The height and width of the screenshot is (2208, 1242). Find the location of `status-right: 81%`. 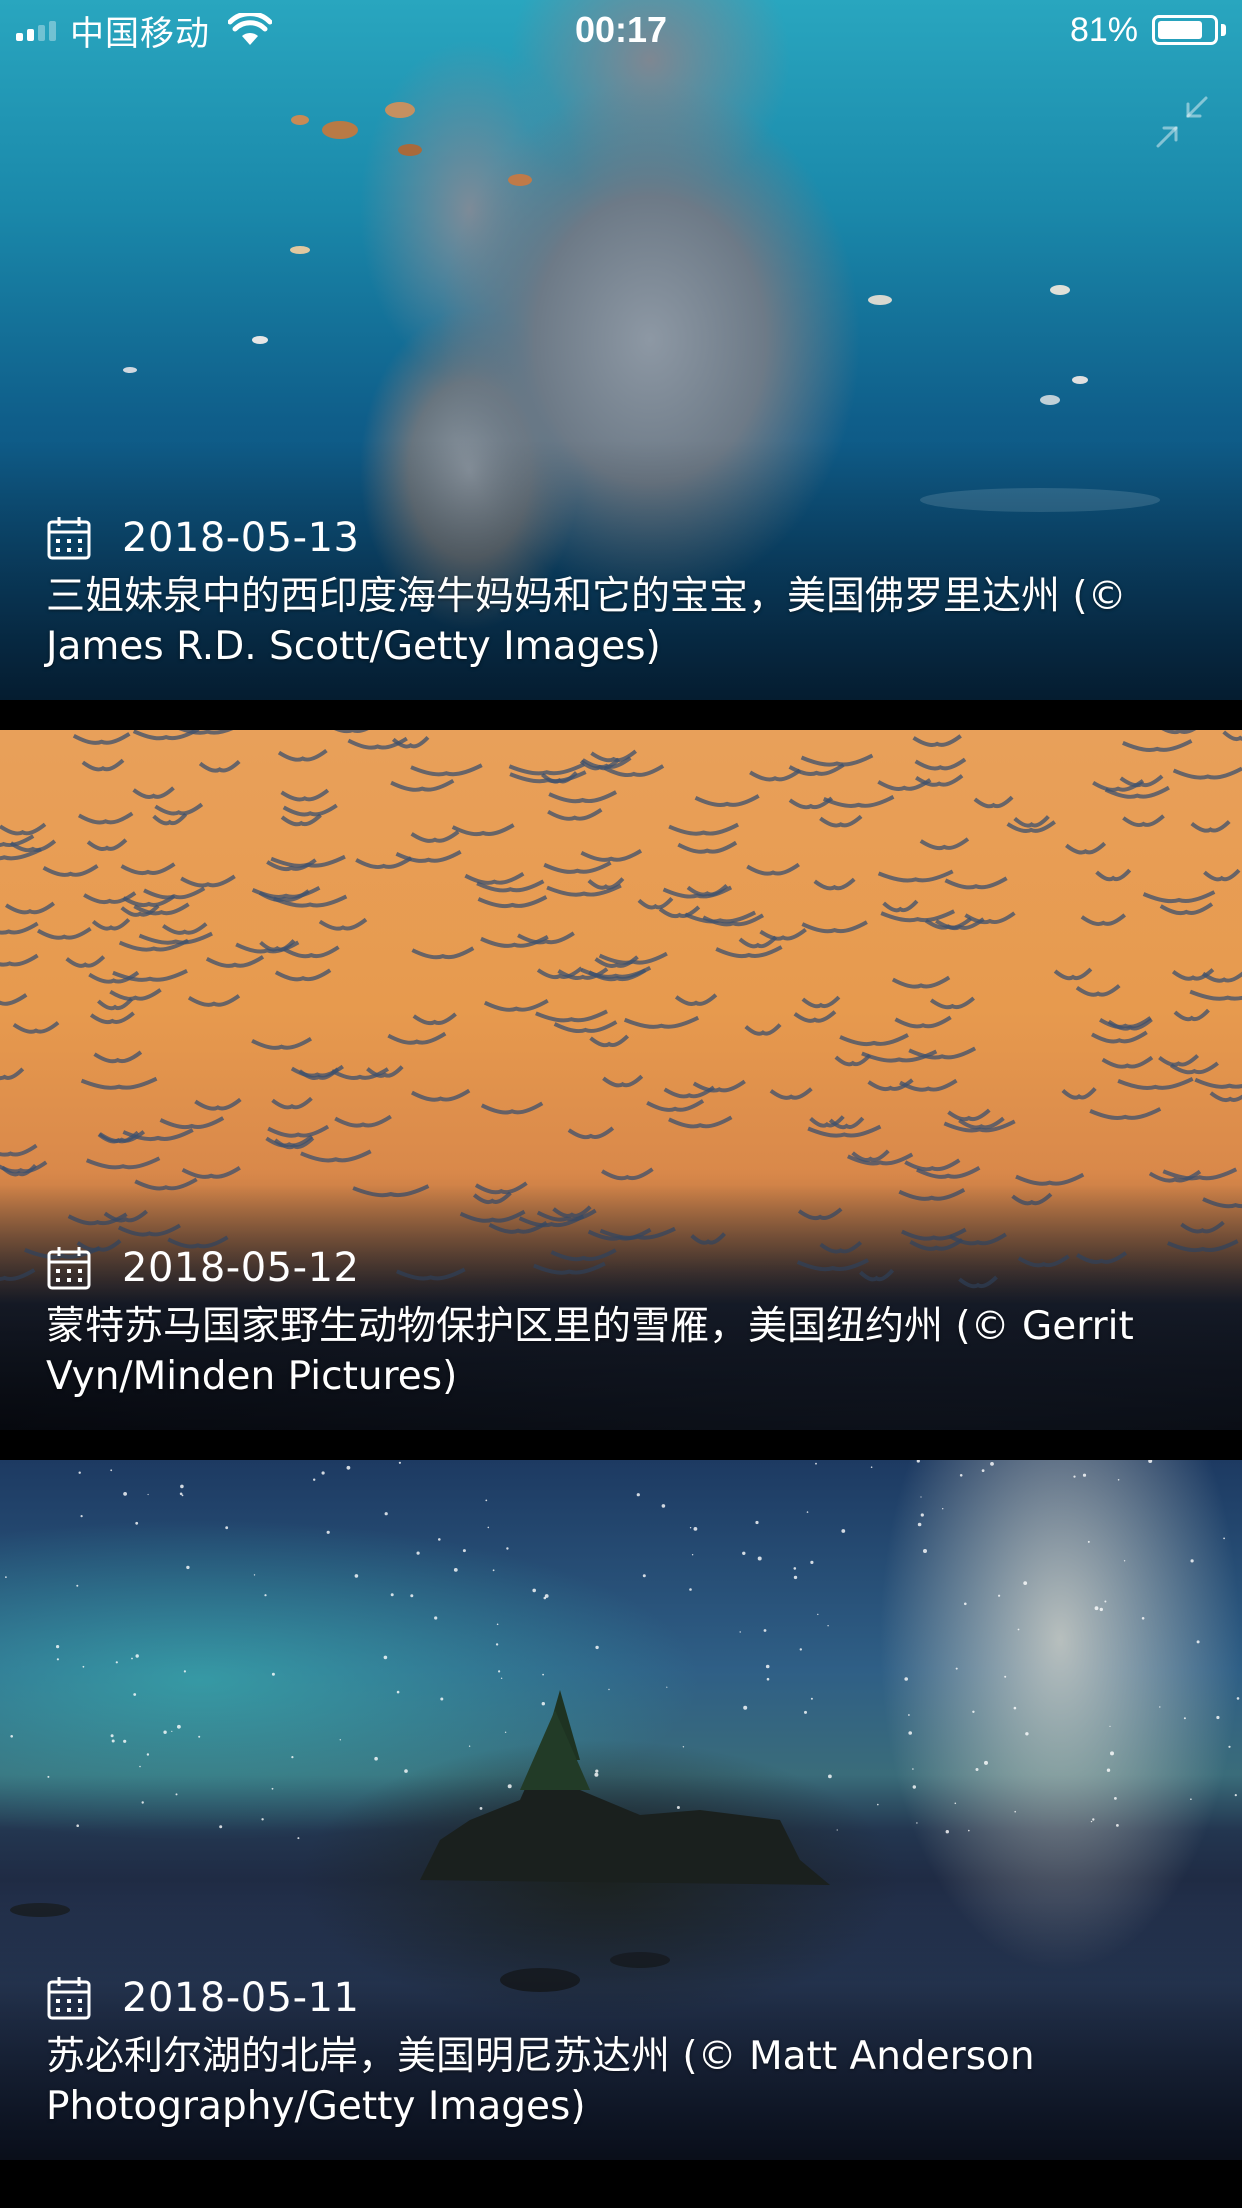

status-right: 81% is located at coordinates (1148, 30).